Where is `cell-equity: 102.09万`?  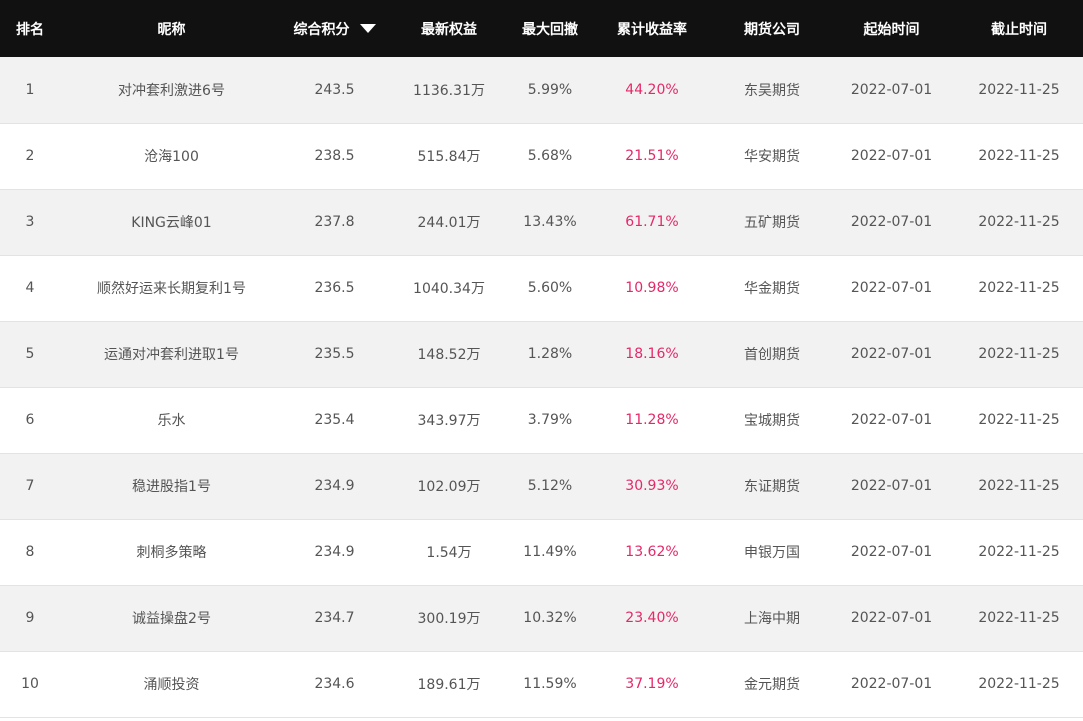 cell-equity: 102.09万 is located at coordinates (449, 487).